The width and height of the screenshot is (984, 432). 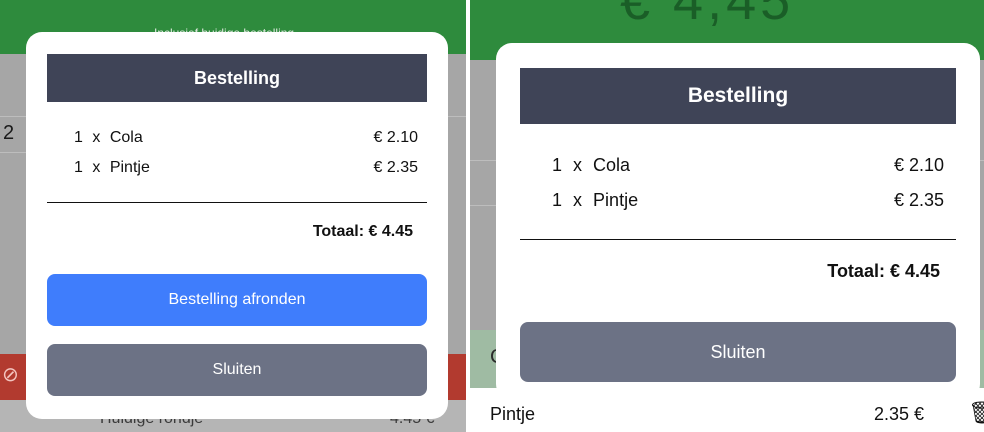 What do you see at coordinates (513, 414) in the screenshot?
I see `list-item-name: Pintje` at bounding box center [513, 414].